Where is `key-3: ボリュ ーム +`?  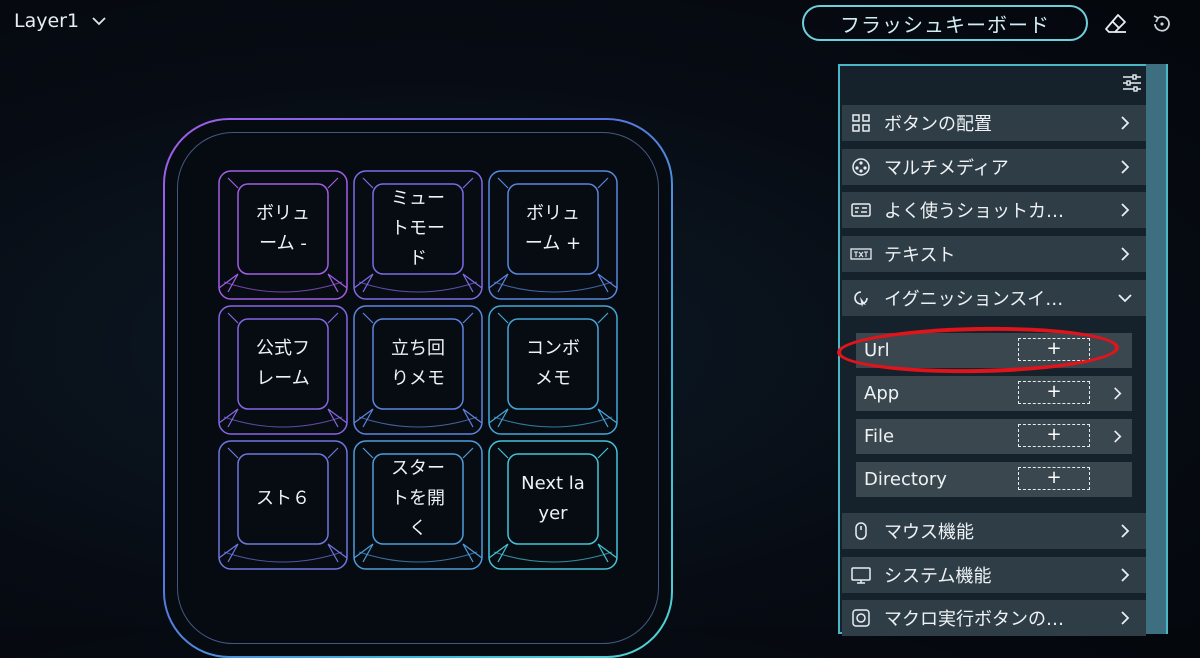
key-3: ボリュ ーム + is located at coordinates (553, 235).